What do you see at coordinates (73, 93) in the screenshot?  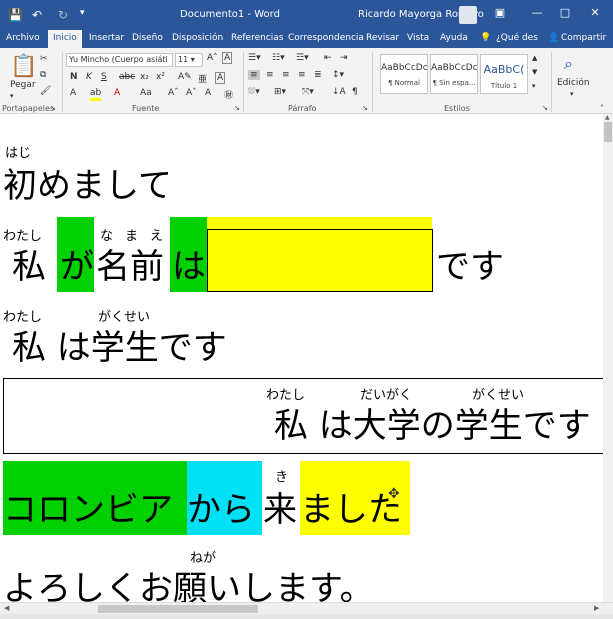 I see `text-effects-icon: A` at bounding box center [73, 93].